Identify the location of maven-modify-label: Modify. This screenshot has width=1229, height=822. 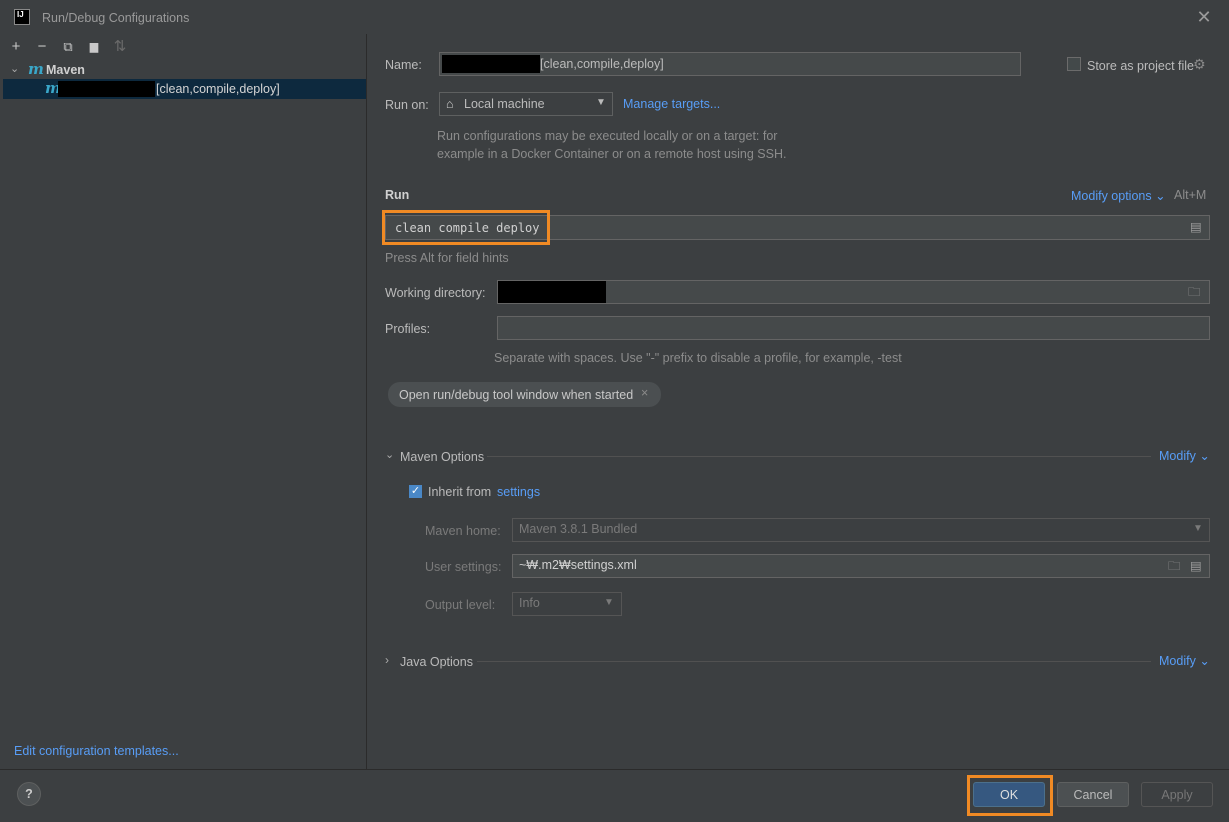
(1177, 456).